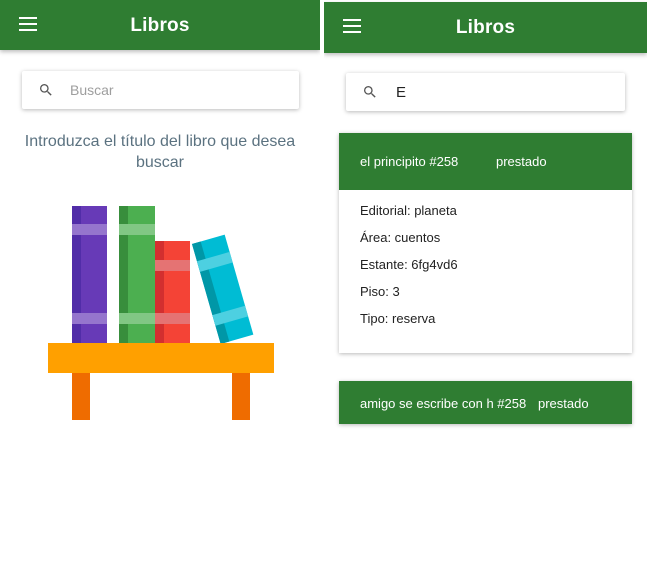 The image size is (647, 572). Describe the element at coordinates (398, 318) in the screenshot. I see `detail-tipo: Tipo: reserva` at that location.